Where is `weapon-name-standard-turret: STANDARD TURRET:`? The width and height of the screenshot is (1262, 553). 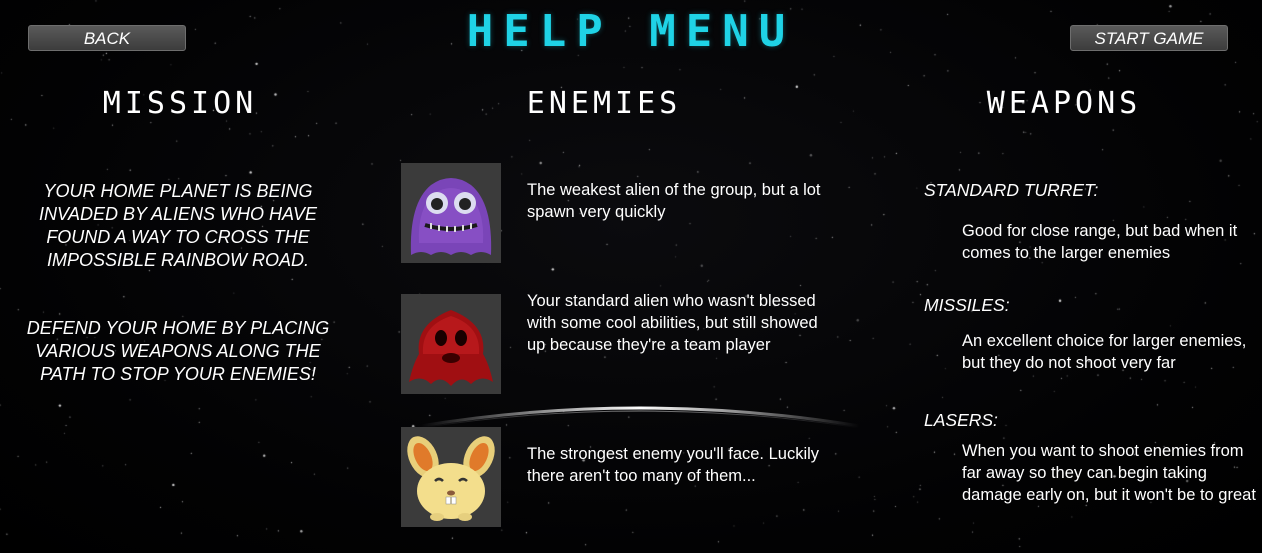 weapon-name-standard-turret: STANDARD TURRET: is located at coordinates (1011, 190).